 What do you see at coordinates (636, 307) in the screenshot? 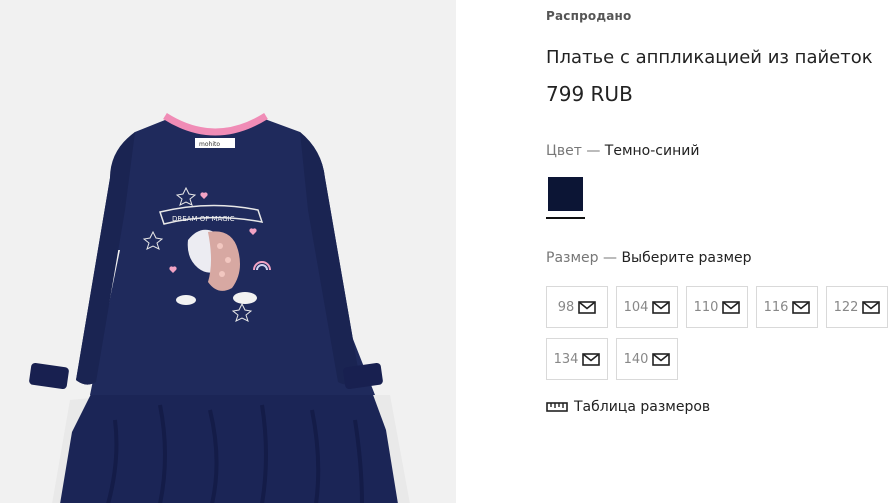
I see `size-option-label: 104` at bounding box center [636, 307].